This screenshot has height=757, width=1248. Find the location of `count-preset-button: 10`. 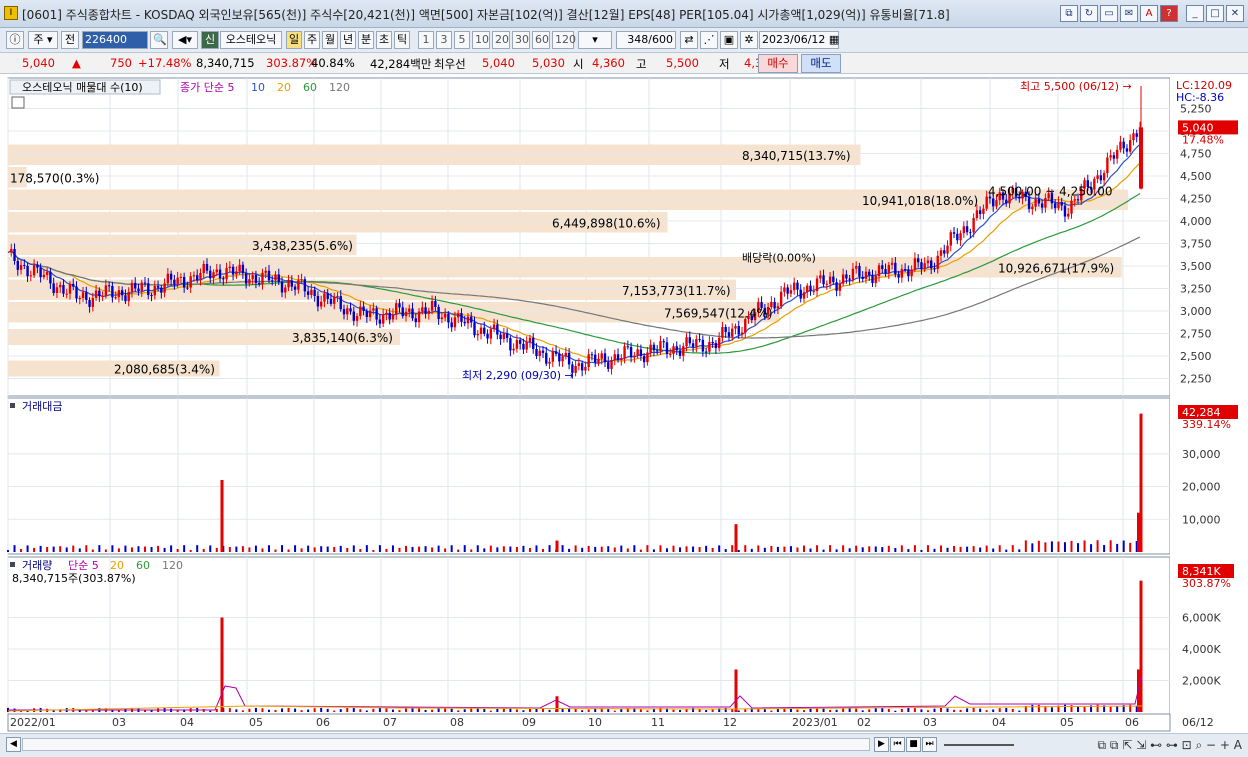

count-preset-button: 10 is located at coordinates (481, 40).